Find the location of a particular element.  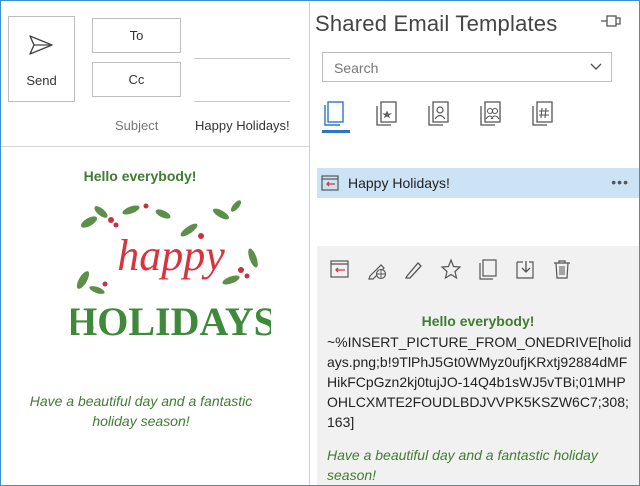

delete-button is located at coordinates (562, 269).